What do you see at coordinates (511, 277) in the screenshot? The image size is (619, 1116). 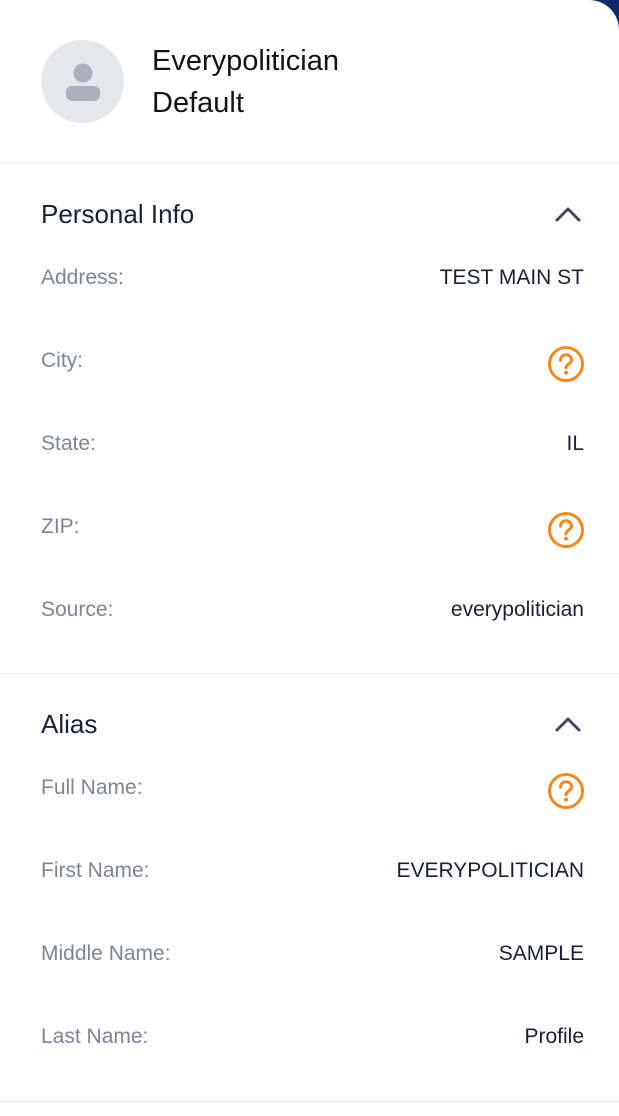 I see `address-value: TEST MAIN ST` at bounding box center [511, 277].